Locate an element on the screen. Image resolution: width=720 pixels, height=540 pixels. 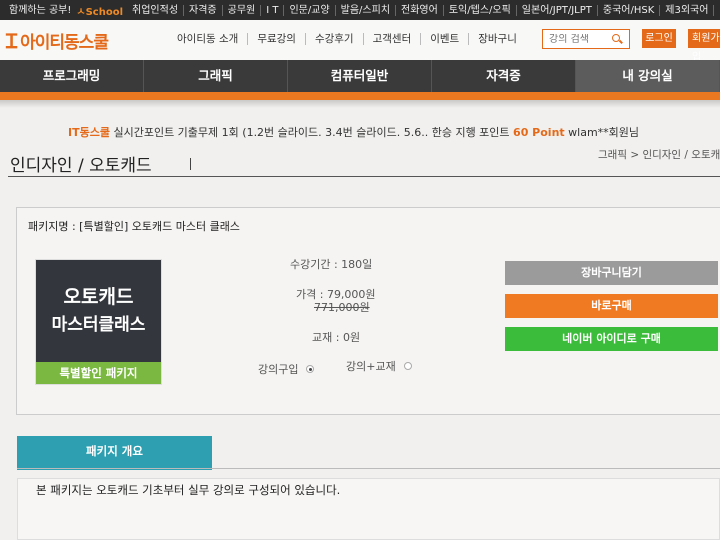
nav-customer-center: 고객센터 is located at coordinates (393, 39).